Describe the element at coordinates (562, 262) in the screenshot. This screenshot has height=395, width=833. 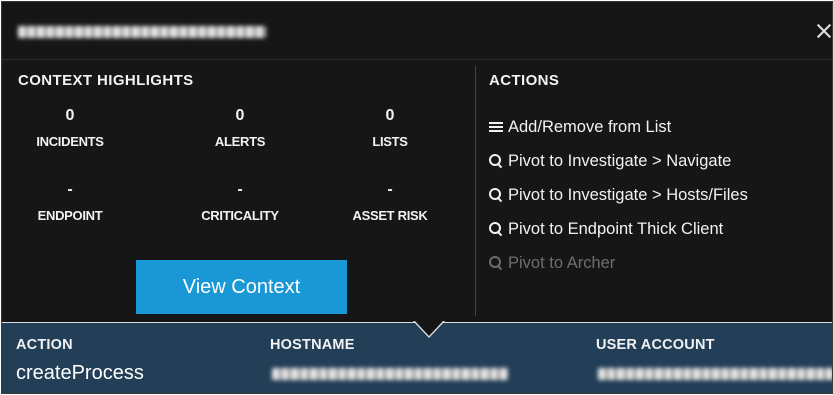
I see `action-label: Pivot to Archer` at that location.